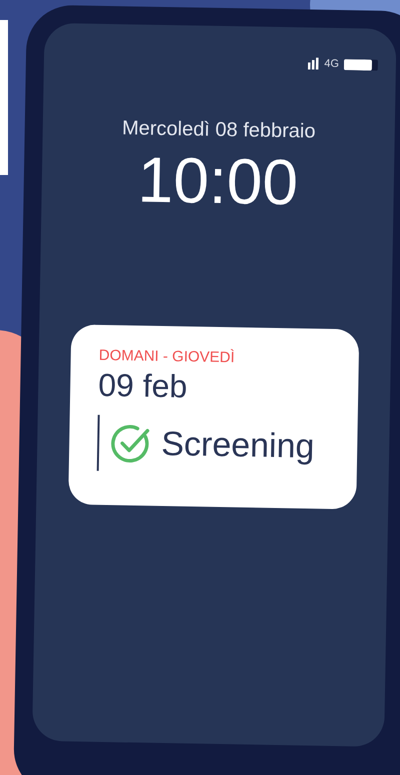  Describe the element at coordinates (314, 64) in the screenshot. I see `signal-icon` at that location.